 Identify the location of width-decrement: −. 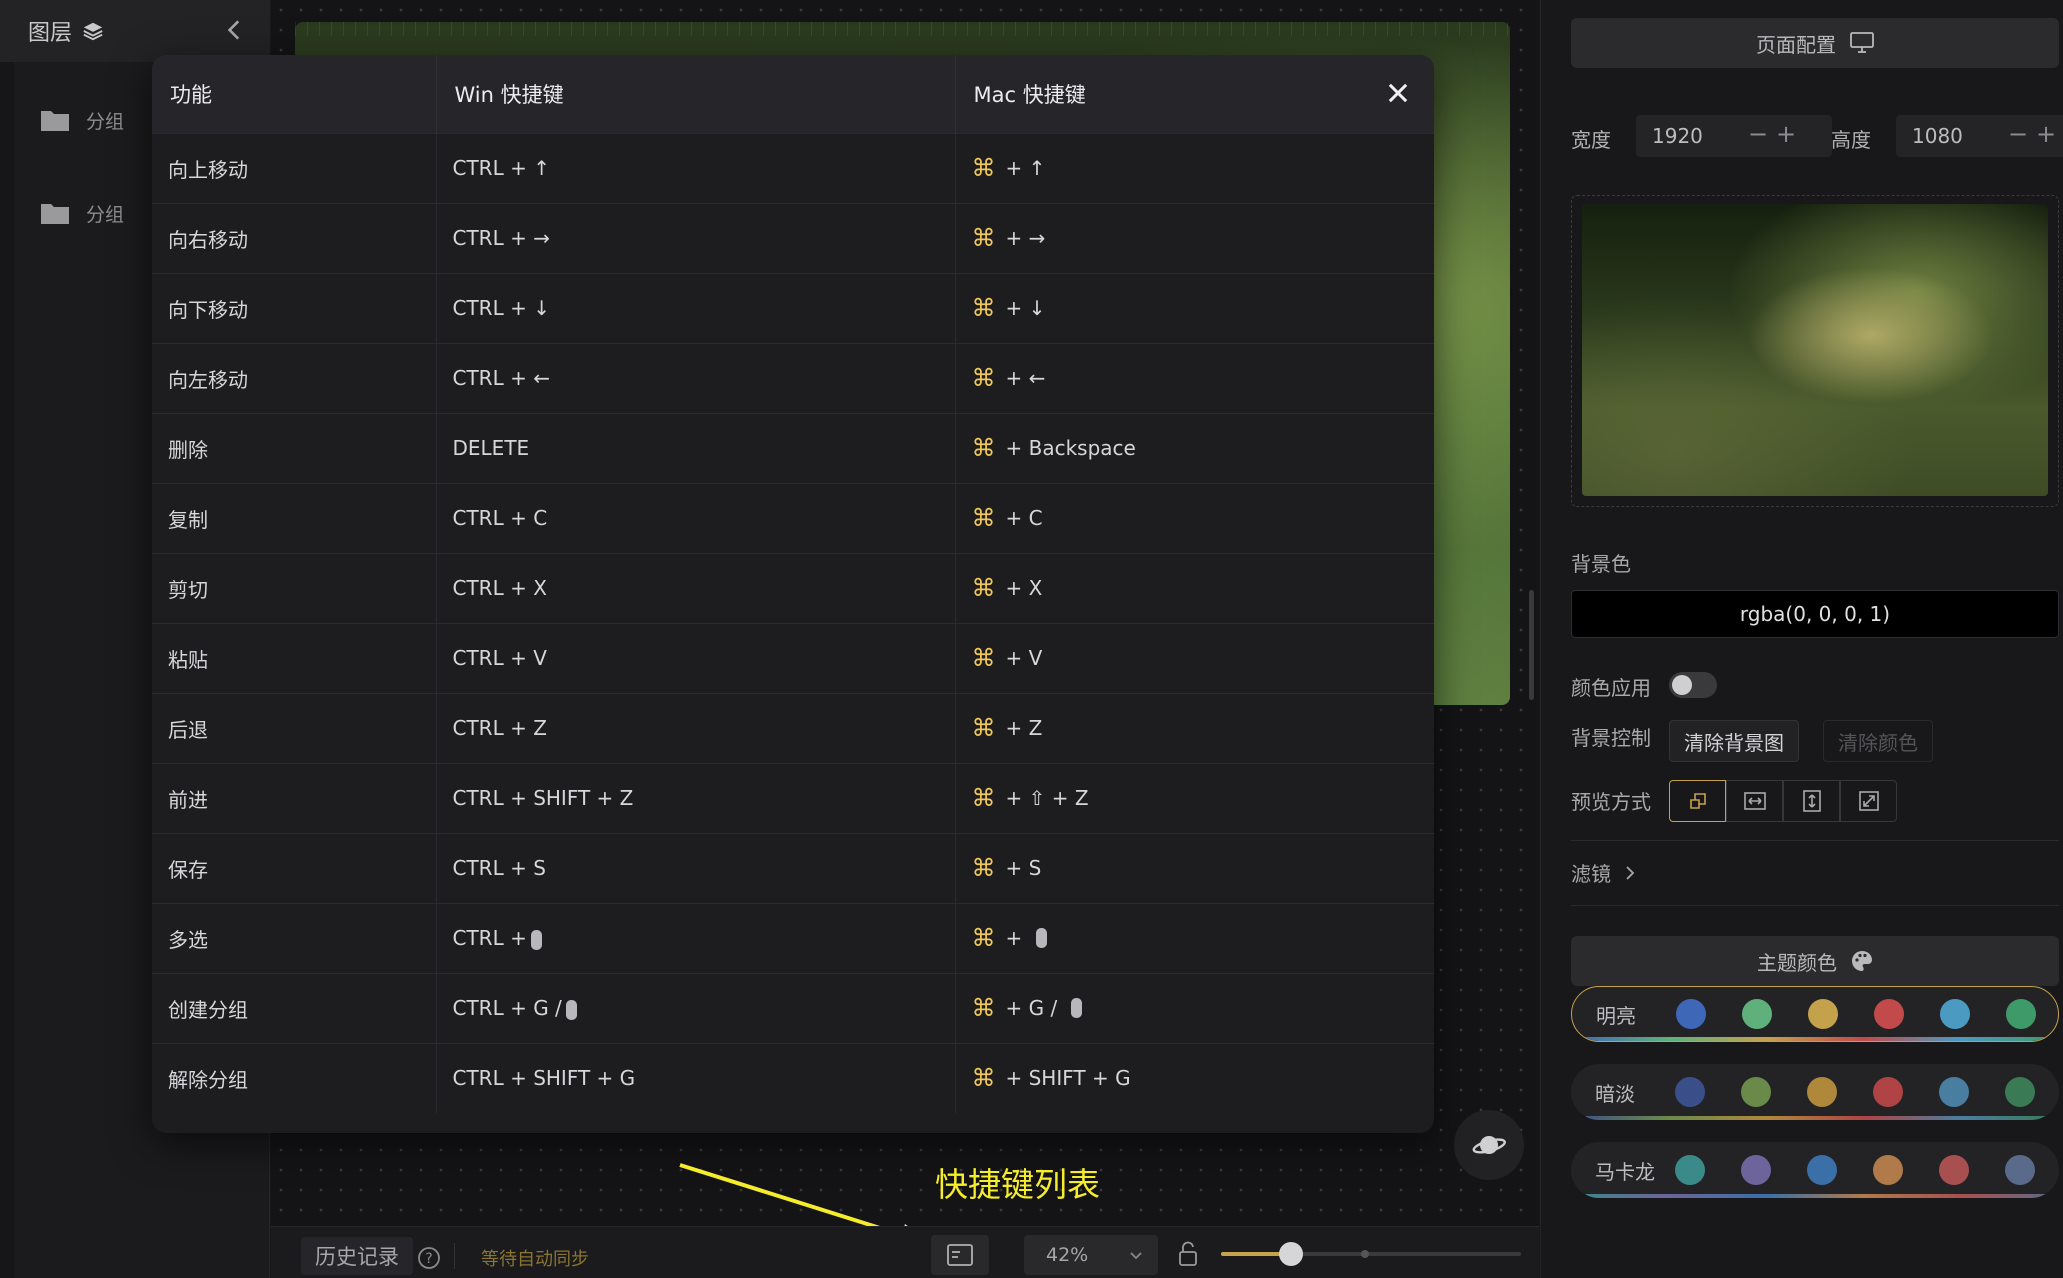
(1758, 134).